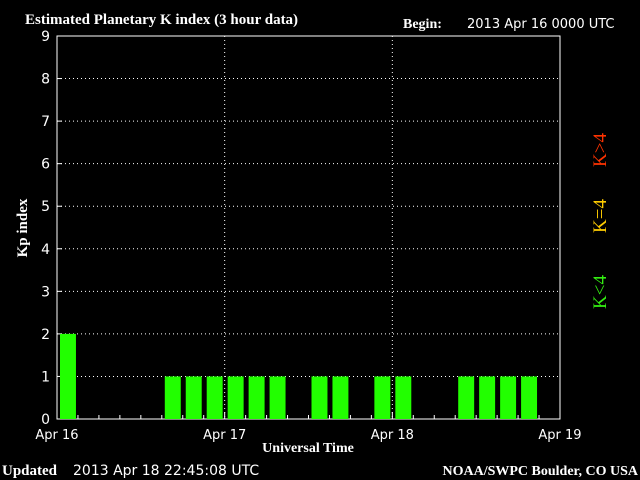  What do you see at coordinates (45, 250) in the screenshot?
I see `y-tick-label: 4` at bounding box center [45, 250].